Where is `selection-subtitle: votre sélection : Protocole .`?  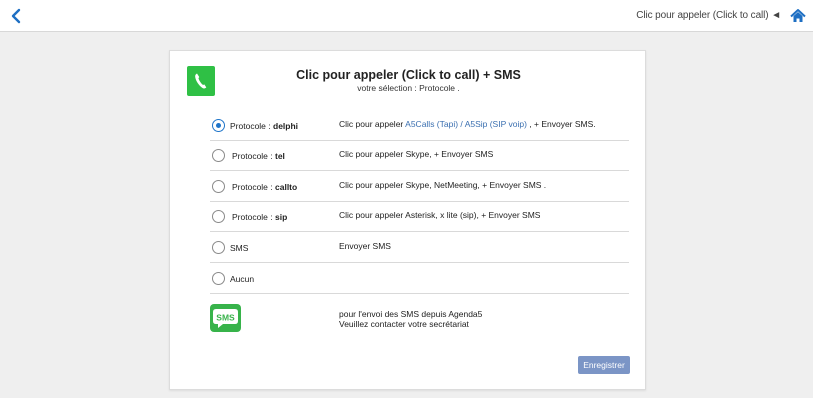
selection-subtitle: votre sélection : Protocole . is located at coordinates (408, 88).